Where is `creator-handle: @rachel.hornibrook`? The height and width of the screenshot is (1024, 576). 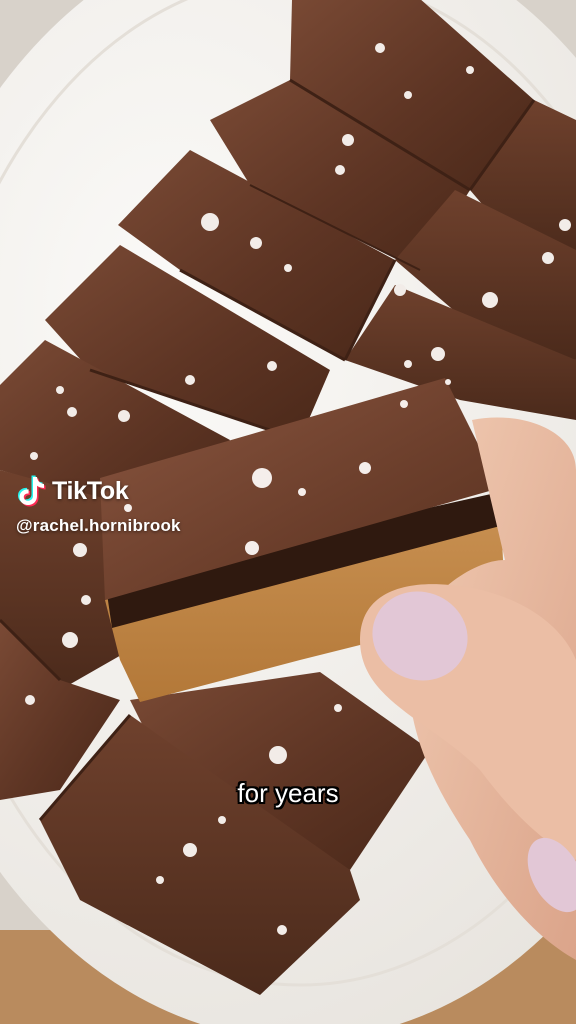
creator-handle: @rachel.hornibrook is located at coordinates (98, 526).